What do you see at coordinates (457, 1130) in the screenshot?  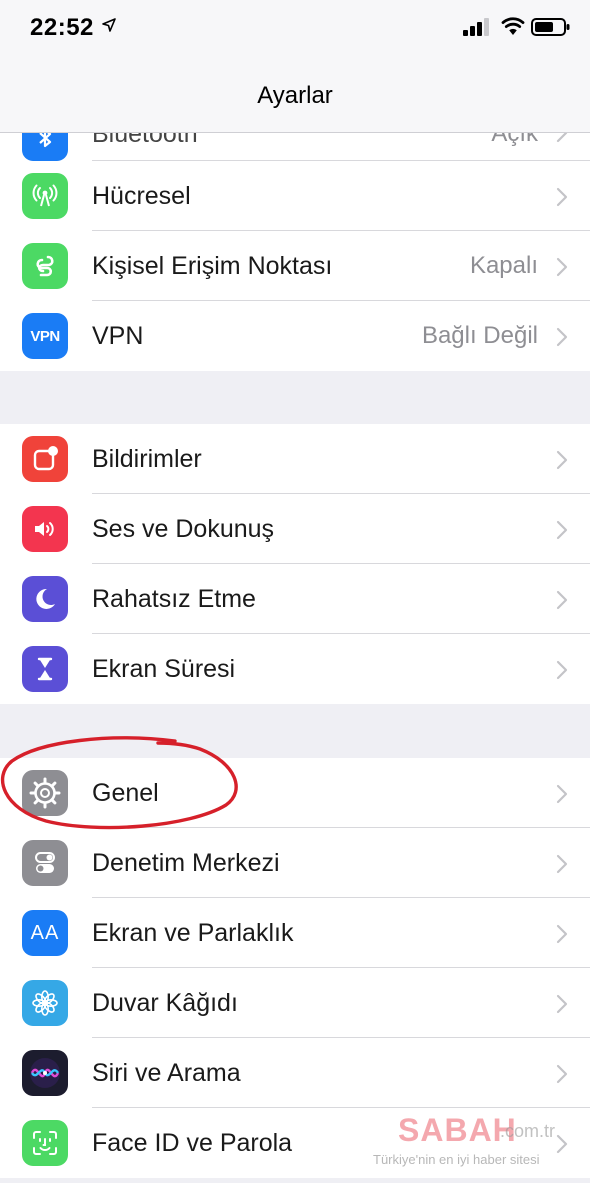 I see `watermark-brand: SABAH` at bounding box center [457, 1130].